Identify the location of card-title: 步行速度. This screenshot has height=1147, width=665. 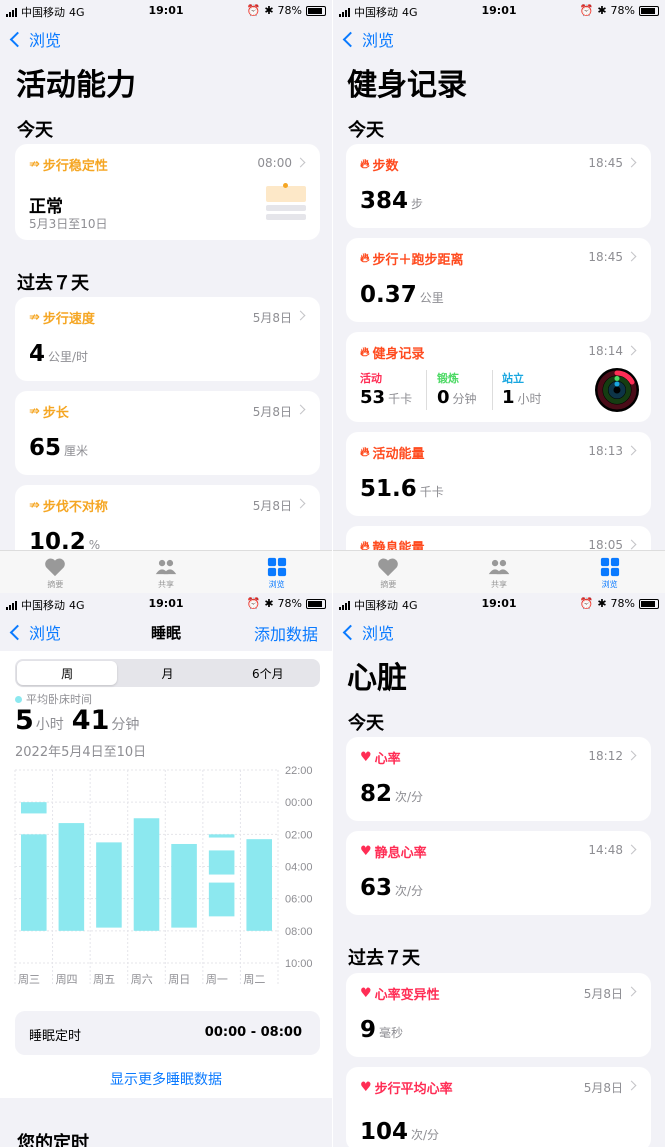
(68, 319).